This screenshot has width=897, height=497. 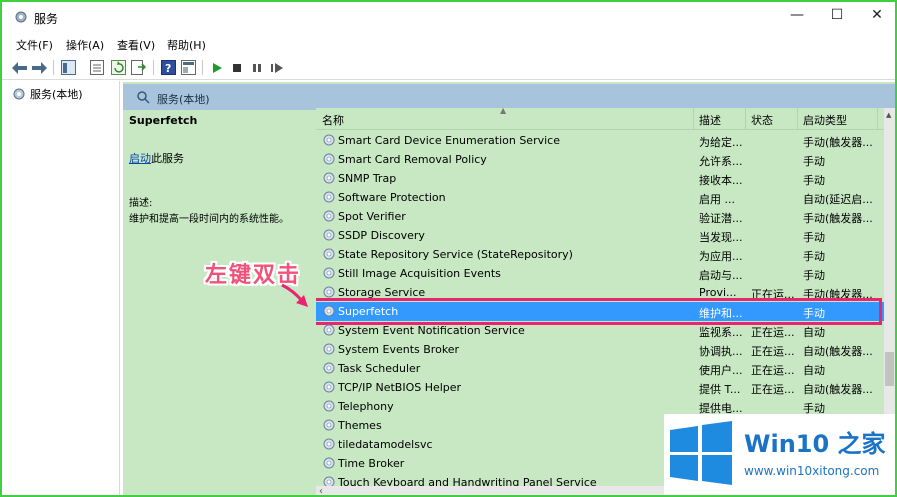 I want to click on console-tree-button, so click(x=68, y=67).